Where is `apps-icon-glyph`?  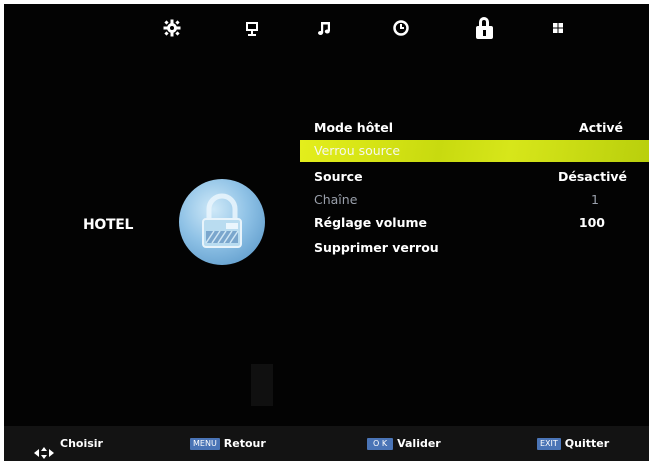
apps-icon-glyph is located at coordinates (558, 28).